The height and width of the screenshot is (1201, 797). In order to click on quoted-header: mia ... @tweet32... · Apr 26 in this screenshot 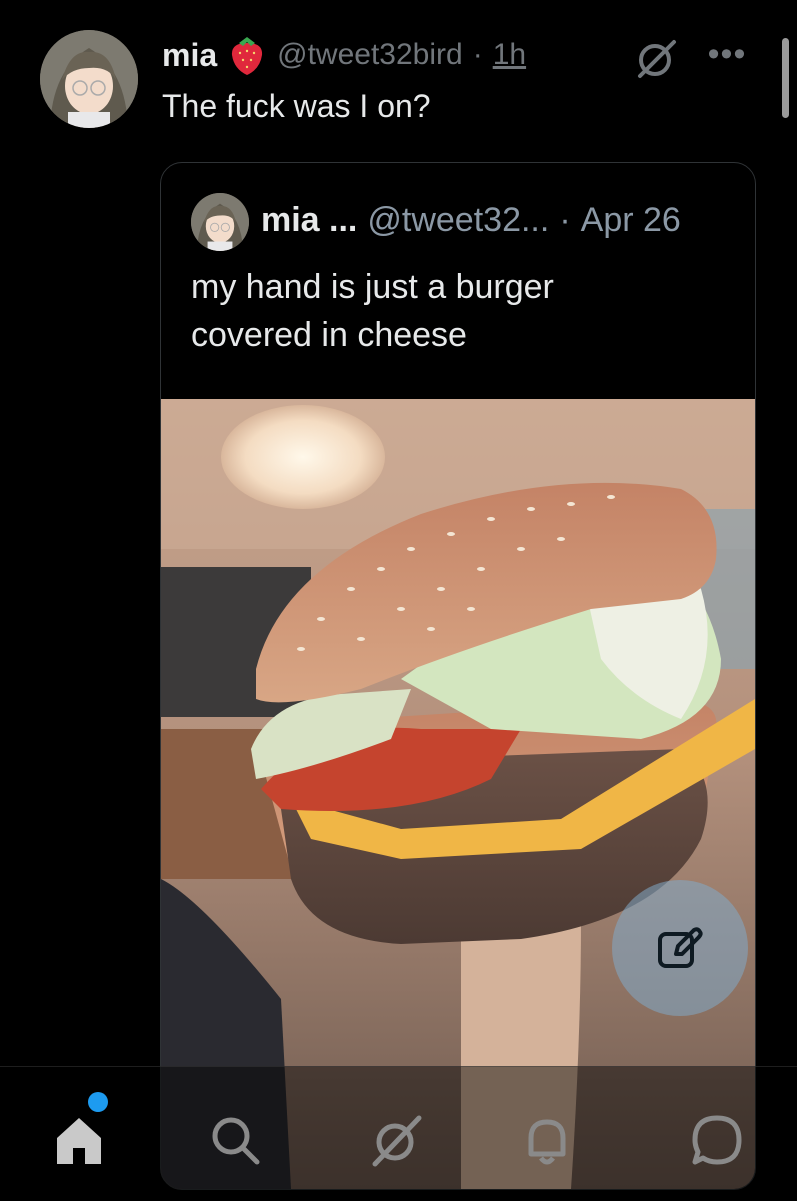, I will do `click(471, 220)`.